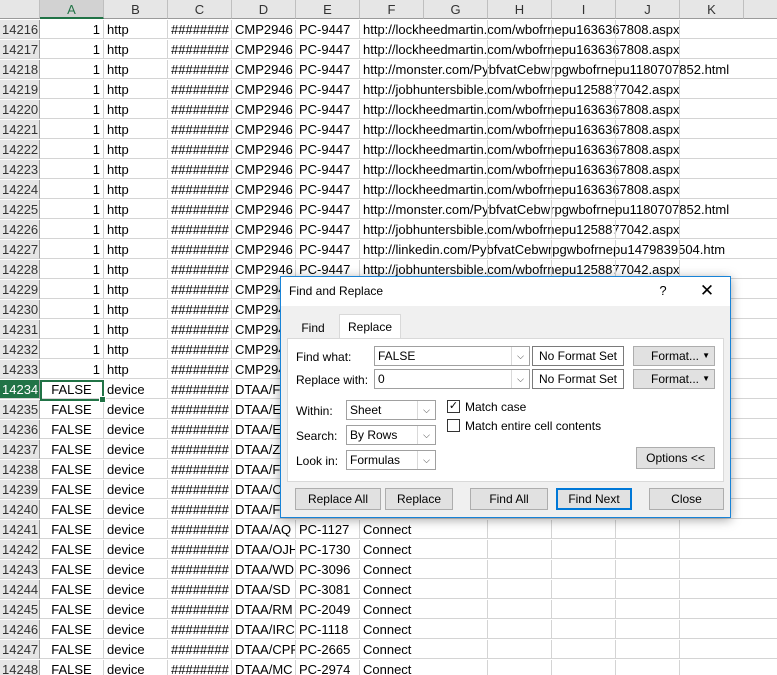 The width and height of the screenshot is (777, 675). Describe the element at coordinates (392, 609) in the screenshot. I see `cell-f: Connect` at that location.